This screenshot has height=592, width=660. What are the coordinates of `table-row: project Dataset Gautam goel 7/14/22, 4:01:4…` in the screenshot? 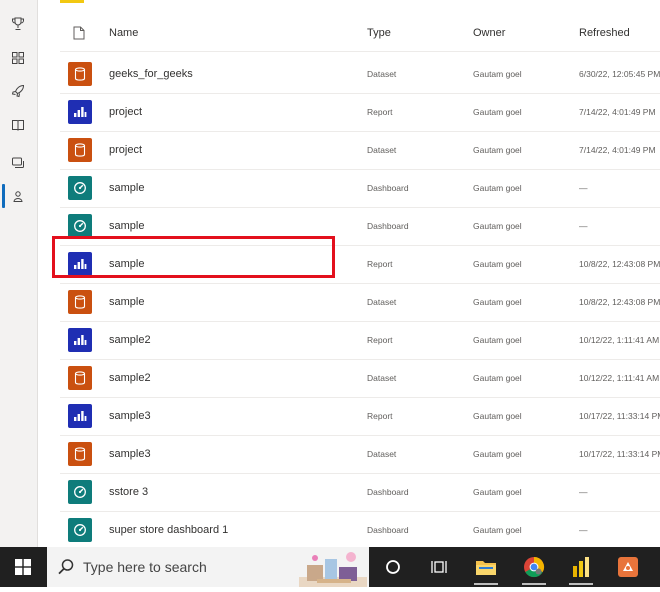 It's located at (360, 151).